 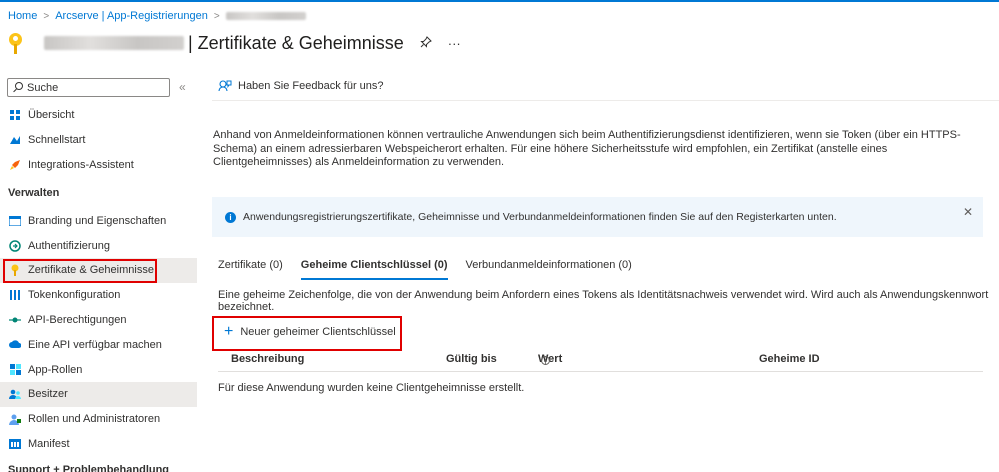 What do you see at coordinates (15, 394) in the screenshot?
I see `owners-icon` at bounding box center [15, 394].